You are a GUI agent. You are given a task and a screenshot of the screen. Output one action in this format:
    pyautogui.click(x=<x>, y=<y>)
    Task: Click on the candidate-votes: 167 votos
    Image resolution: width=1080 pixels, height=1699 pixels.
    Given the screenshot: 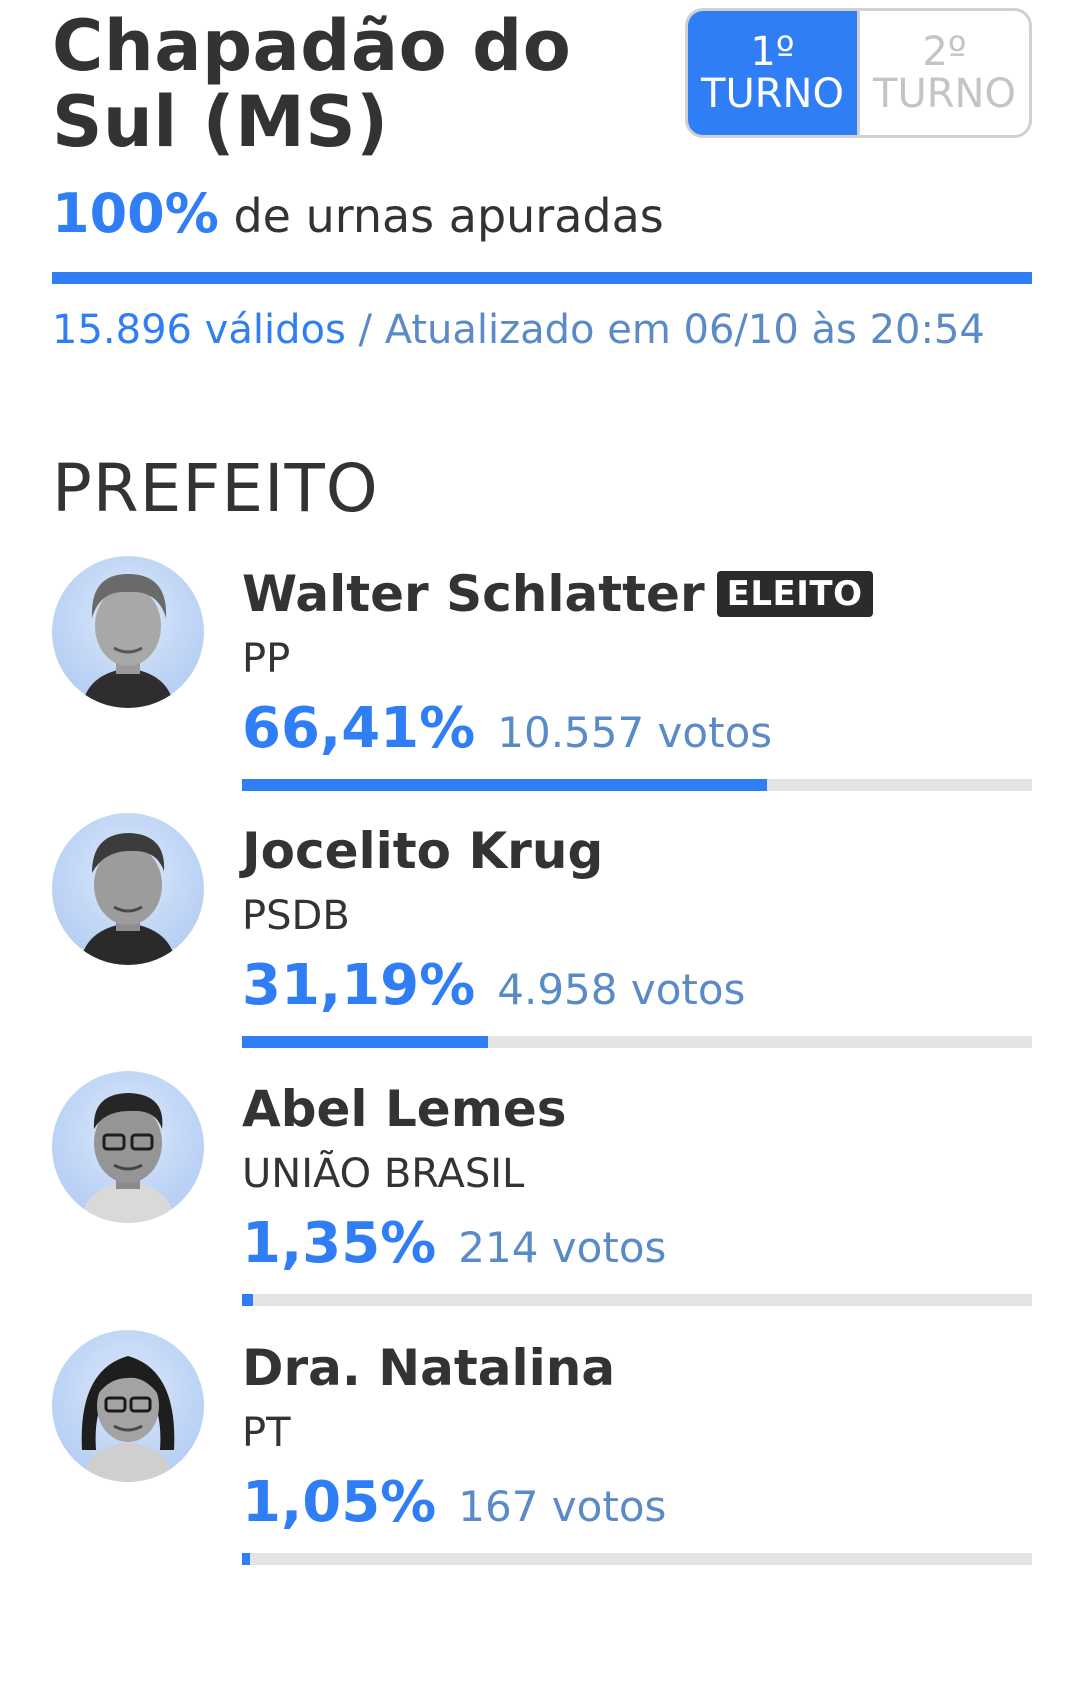 What is the action you would take?
    pyautogui.click(x=562, y=1506)
    